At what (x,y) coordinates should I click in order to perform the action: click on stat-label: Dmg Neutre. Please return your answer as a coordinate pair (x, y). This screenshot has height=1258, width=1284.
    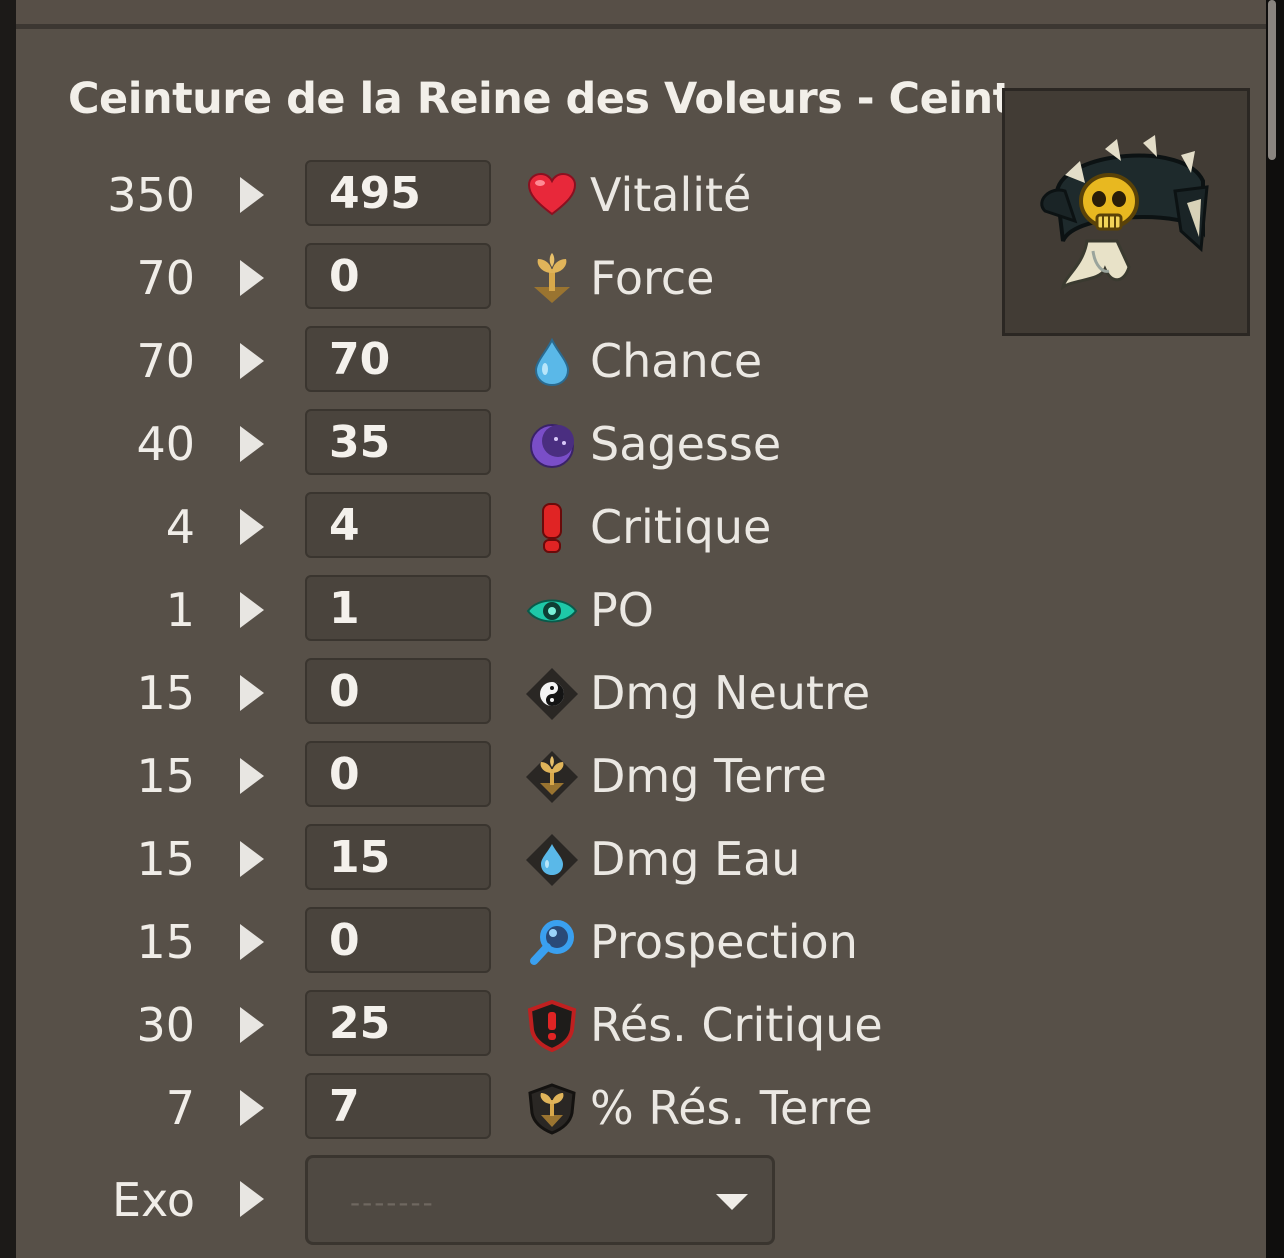
    Looking at the image, I should click on (730, 693).